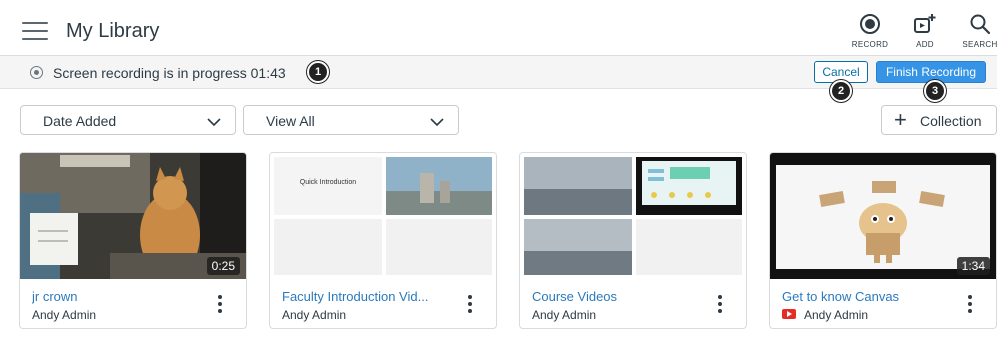  What do you see at coordinates (80, 121) in the screenshot?
I see `sort-select-value: Date Added` at bounding box center [80, 121].